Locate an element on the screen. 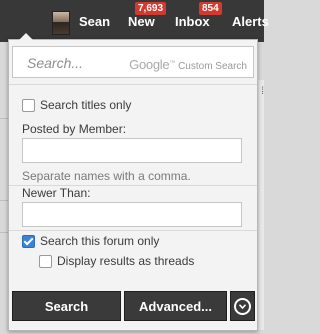  this-forum-checkbox is located at coordinates (28, 241).